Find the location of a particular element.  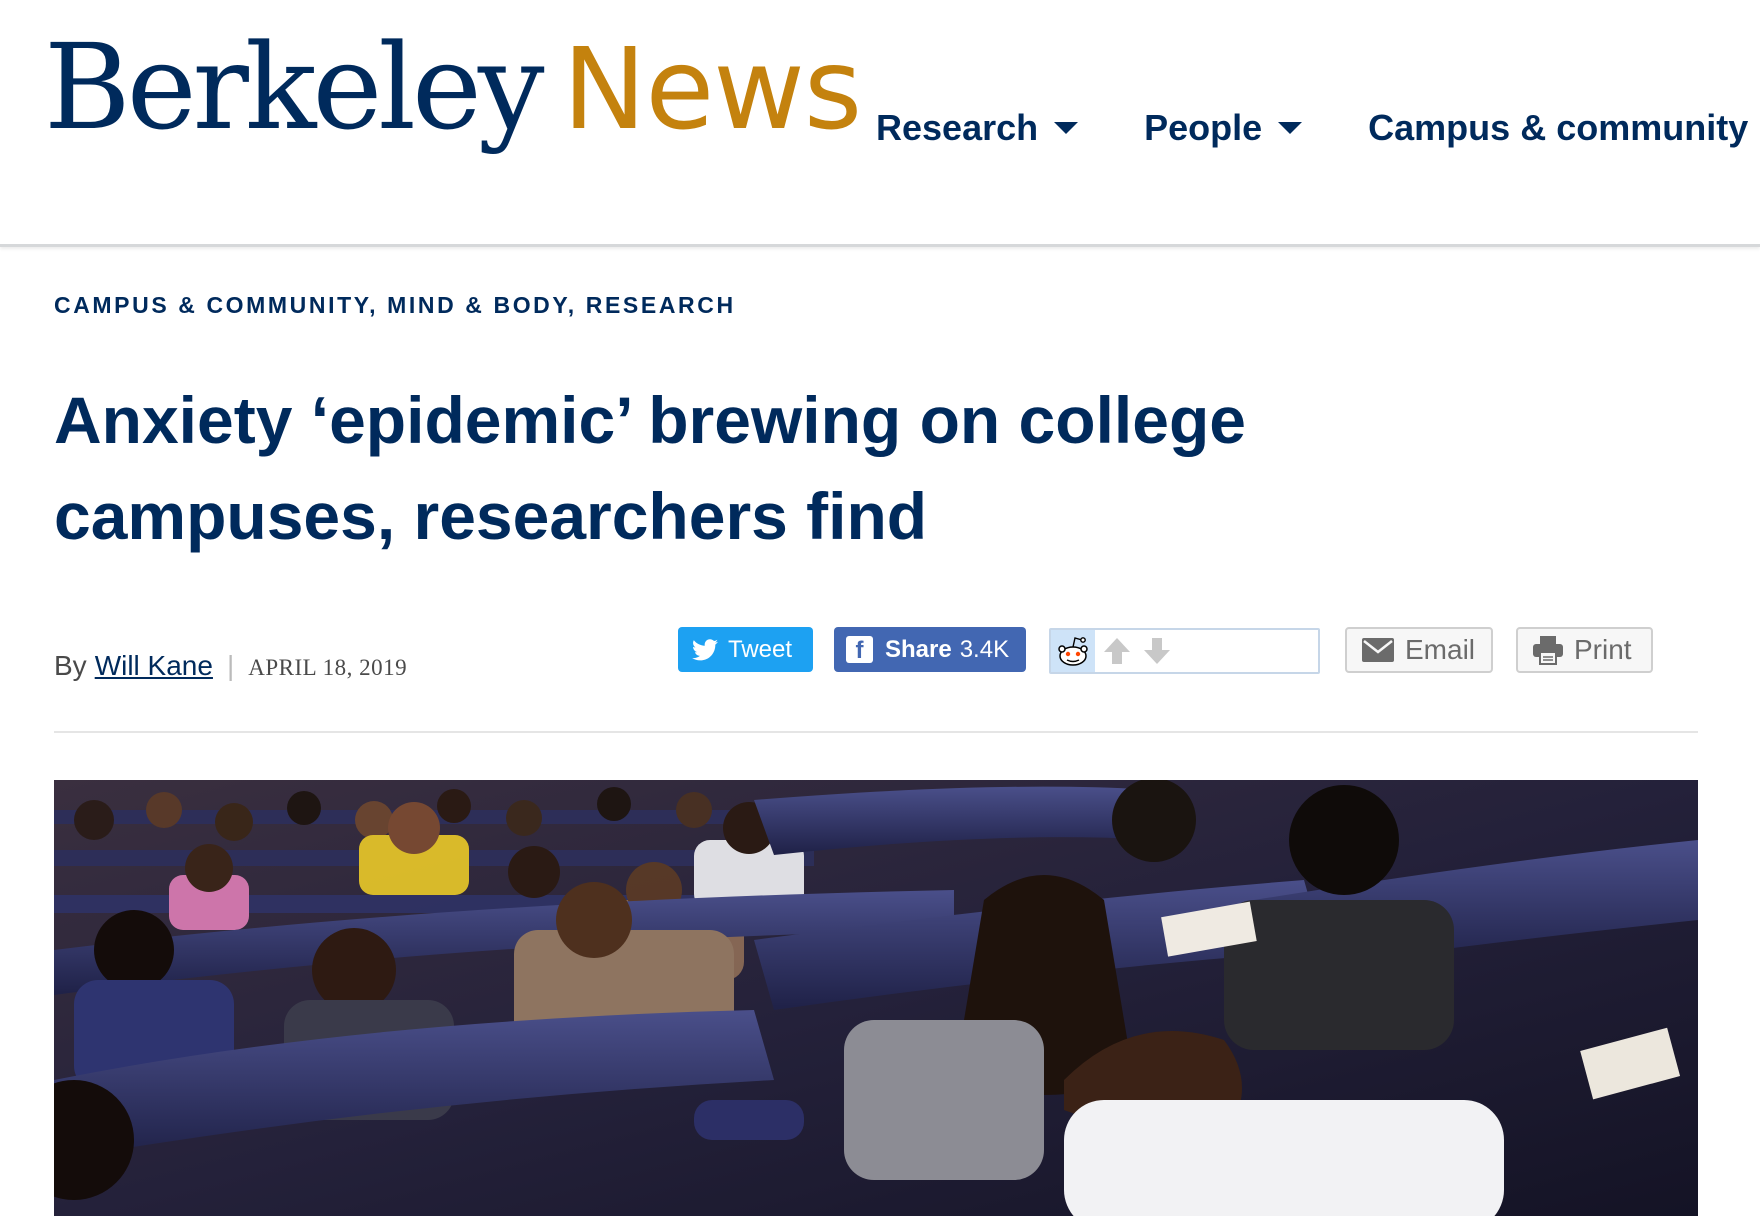

author-link: Will Kane is located at coordinates (154, 666).